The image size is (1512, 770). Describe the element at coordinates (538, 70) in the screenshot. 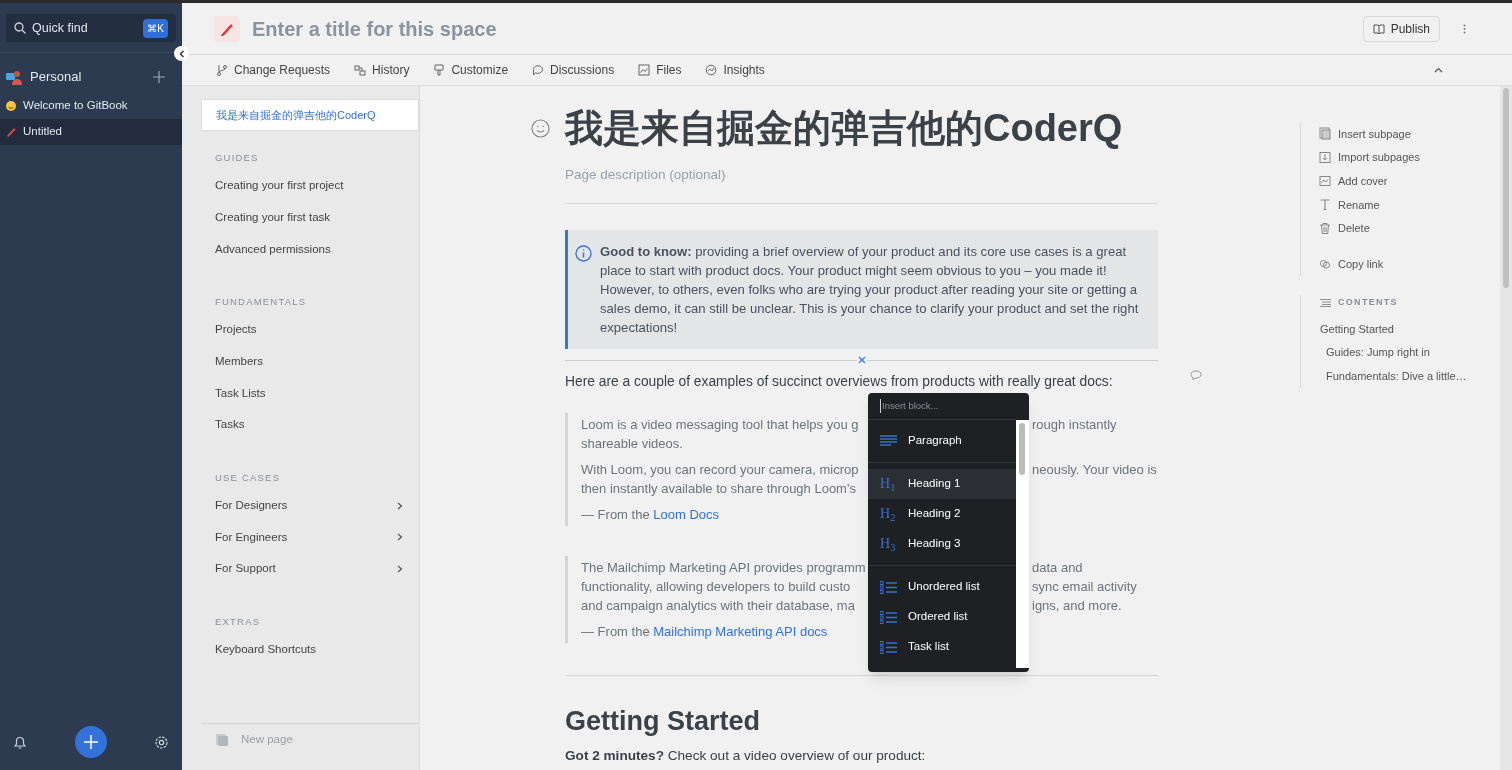

I see `bubble-icon` at that location.